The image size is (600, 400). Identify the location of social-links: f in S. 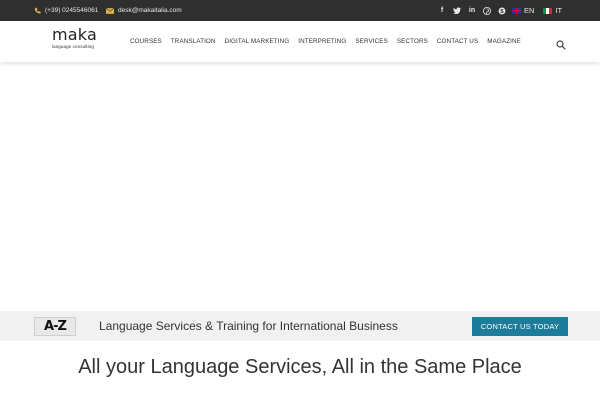
(472, 10).